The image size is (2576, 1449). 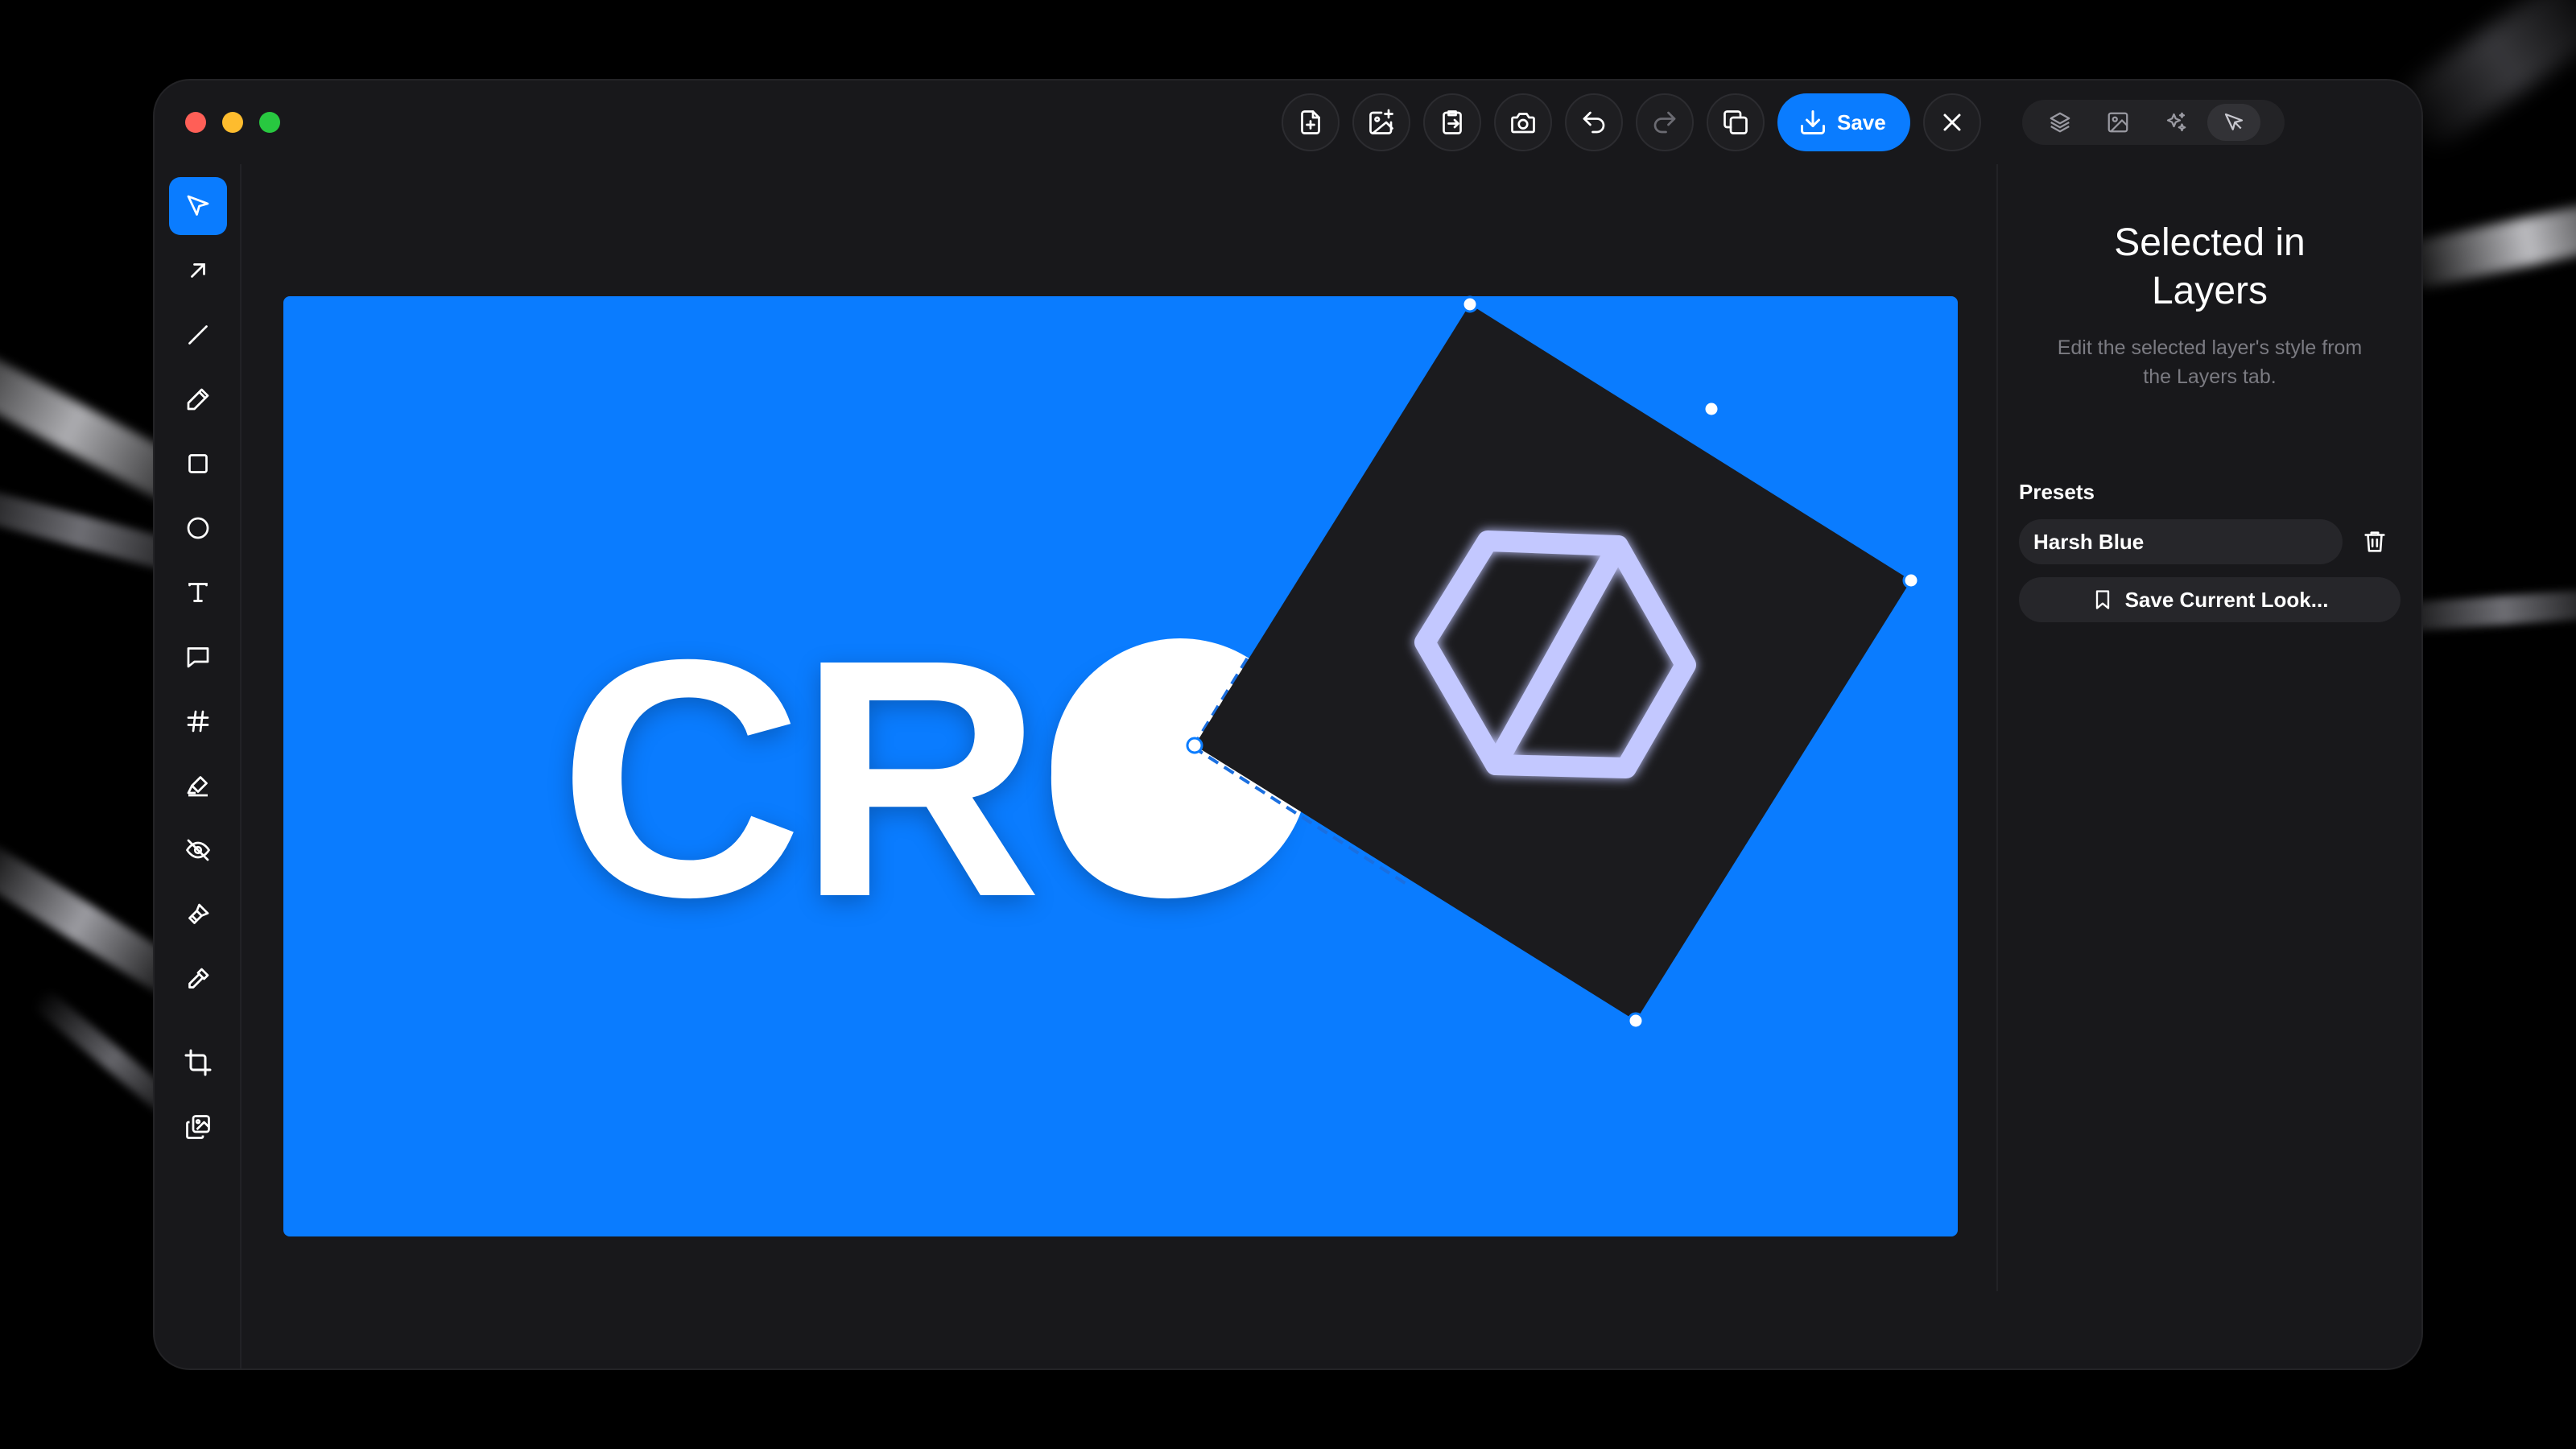 I want to click on panel-title: Selected in Layers, so click(x=2210, y=266).